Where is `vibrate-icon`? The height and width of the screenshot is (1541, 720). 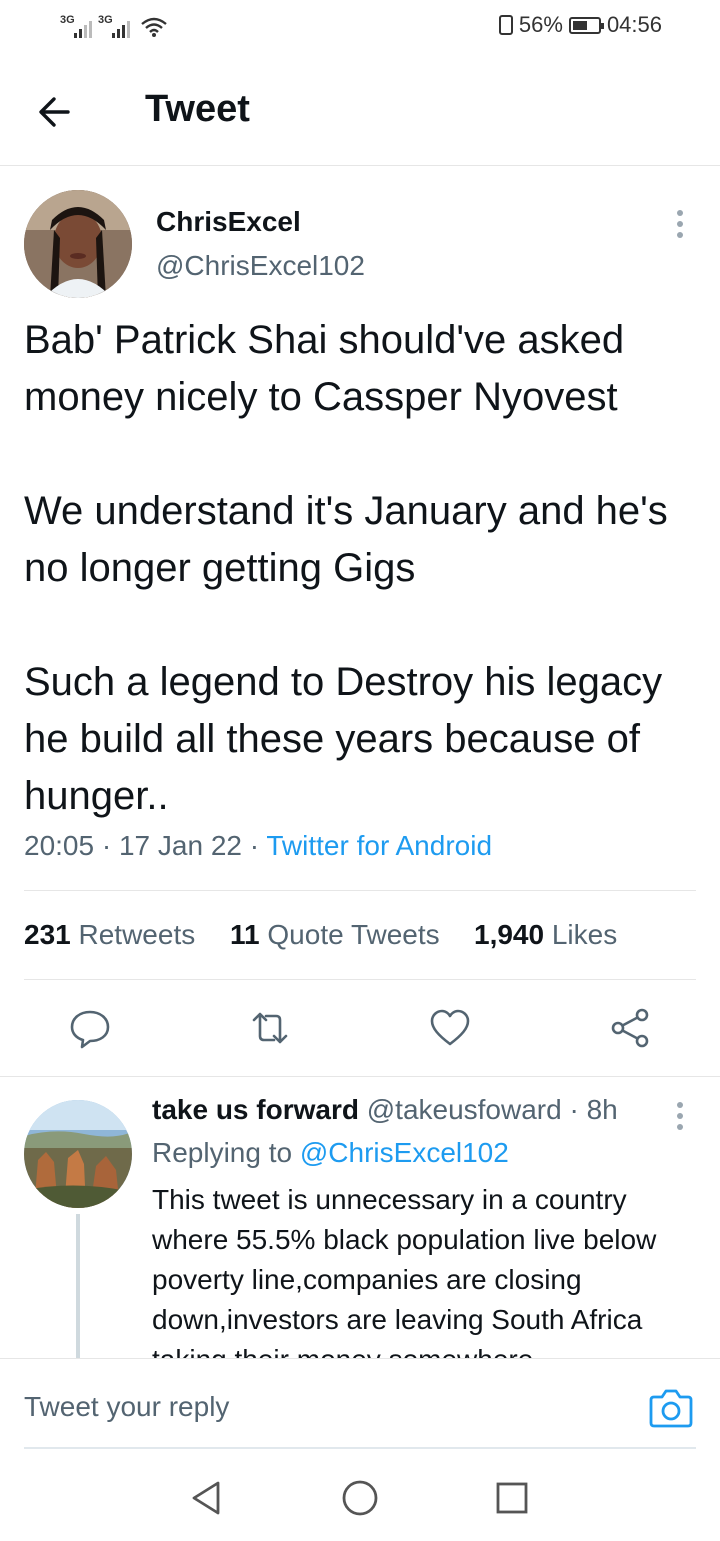
vibrate-icon is located at coordinates (505, 25).